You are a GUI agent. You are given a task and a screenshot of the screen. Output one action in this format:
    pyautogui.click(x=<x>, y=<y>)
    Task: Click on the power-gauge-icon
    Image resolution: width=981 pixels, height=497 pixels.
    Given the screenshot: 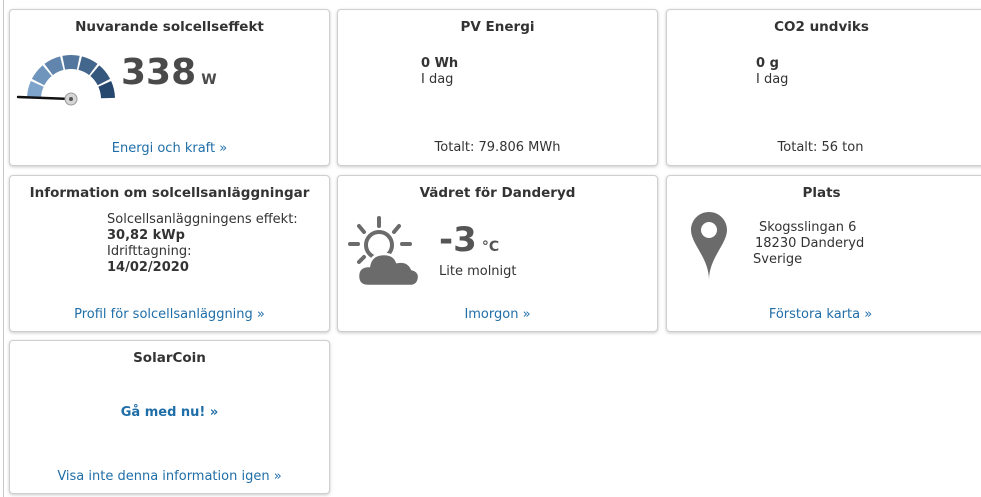 What is the action you would take?
    pyautogui.click(x=65, y=80)
    